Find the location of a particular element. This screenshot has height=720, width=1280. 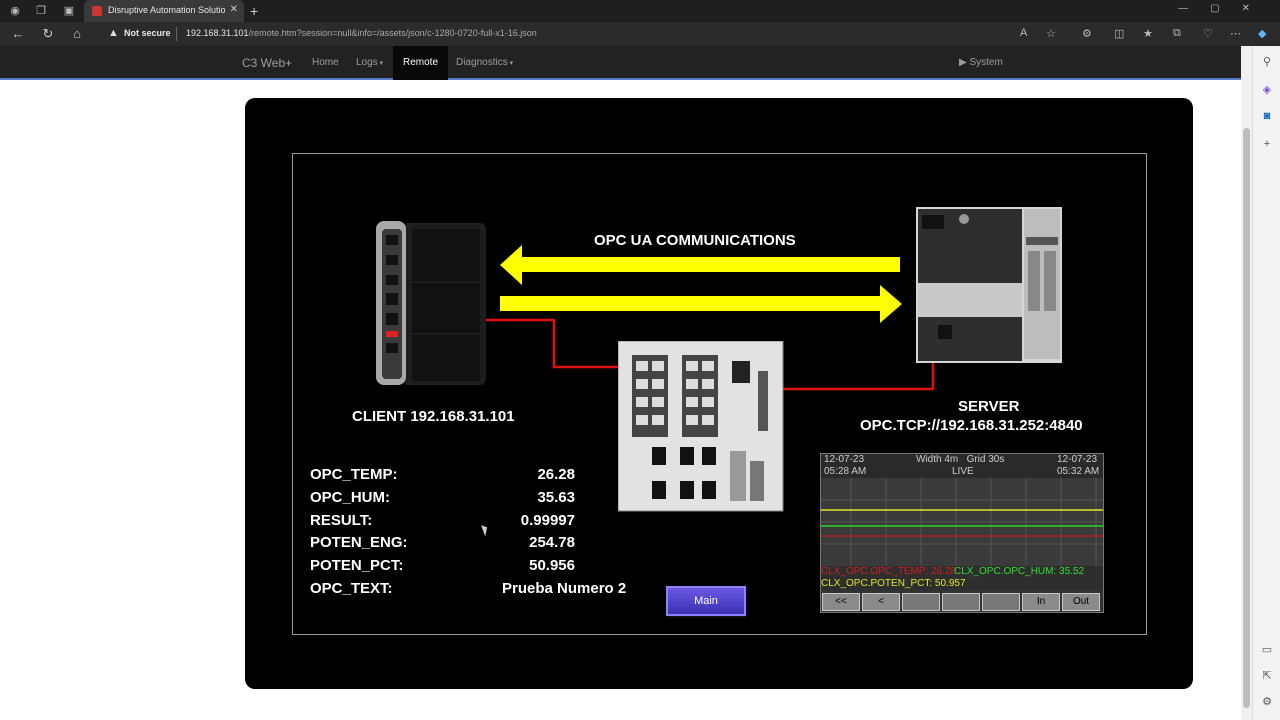

tag-label-result: RESULT: is located at coordinates (341, 520).